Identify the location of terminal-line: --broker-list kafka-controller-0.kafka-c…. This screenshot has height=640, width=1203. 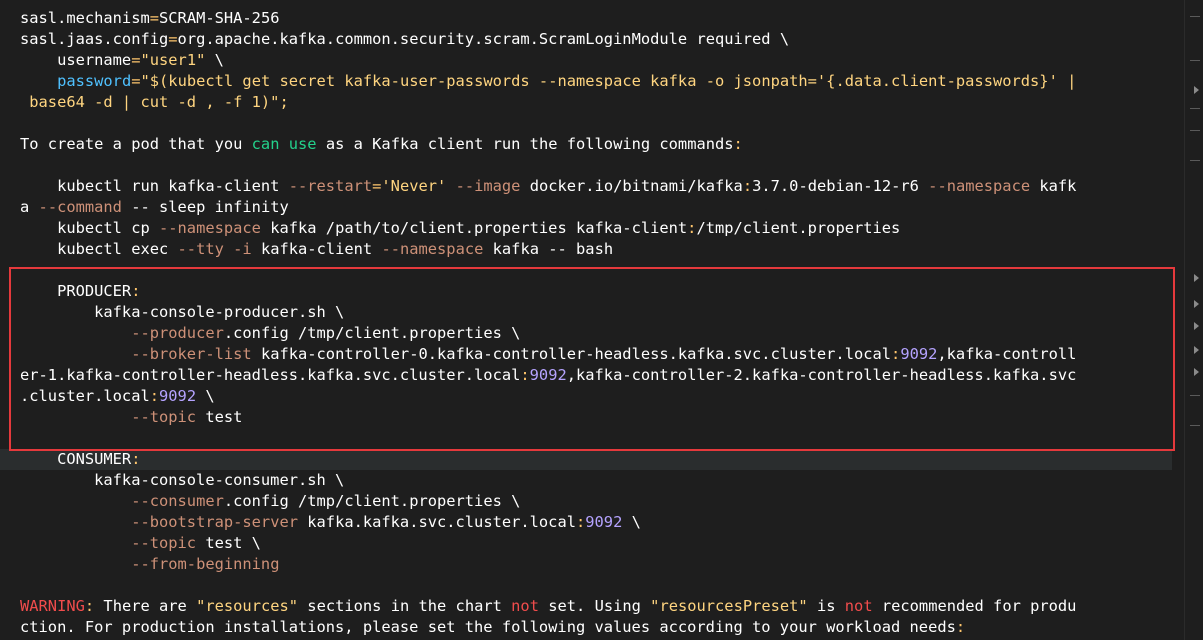
(596, 354).